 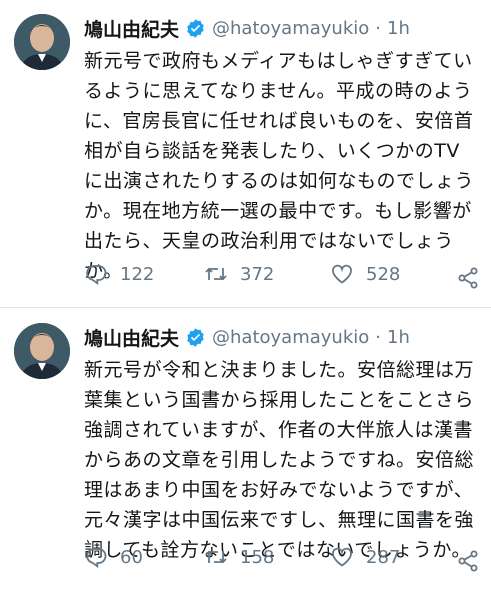 What do you see at coordinates (279, 181) in the screenshot?
I see `text-line: に出演されたりするのは如何なものでしょう` at bounding box center [279, 181].